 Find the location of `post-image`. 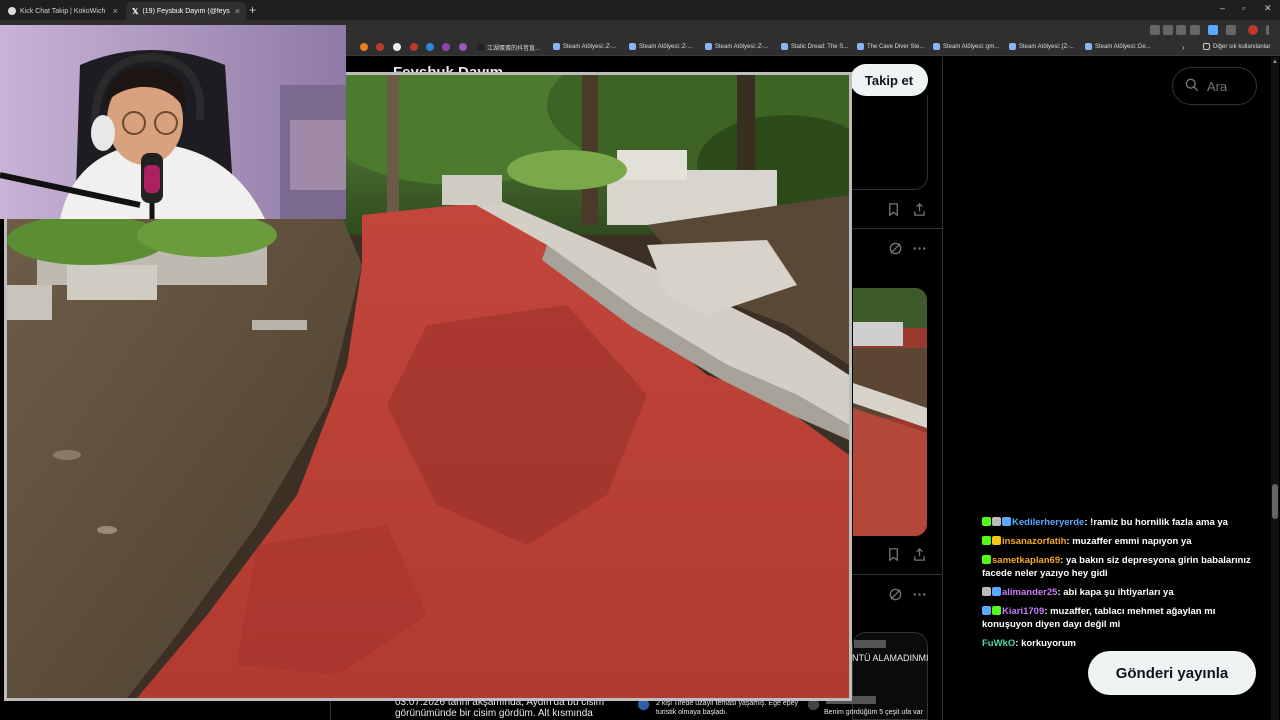

post-image is located at coordinates (890, 412).